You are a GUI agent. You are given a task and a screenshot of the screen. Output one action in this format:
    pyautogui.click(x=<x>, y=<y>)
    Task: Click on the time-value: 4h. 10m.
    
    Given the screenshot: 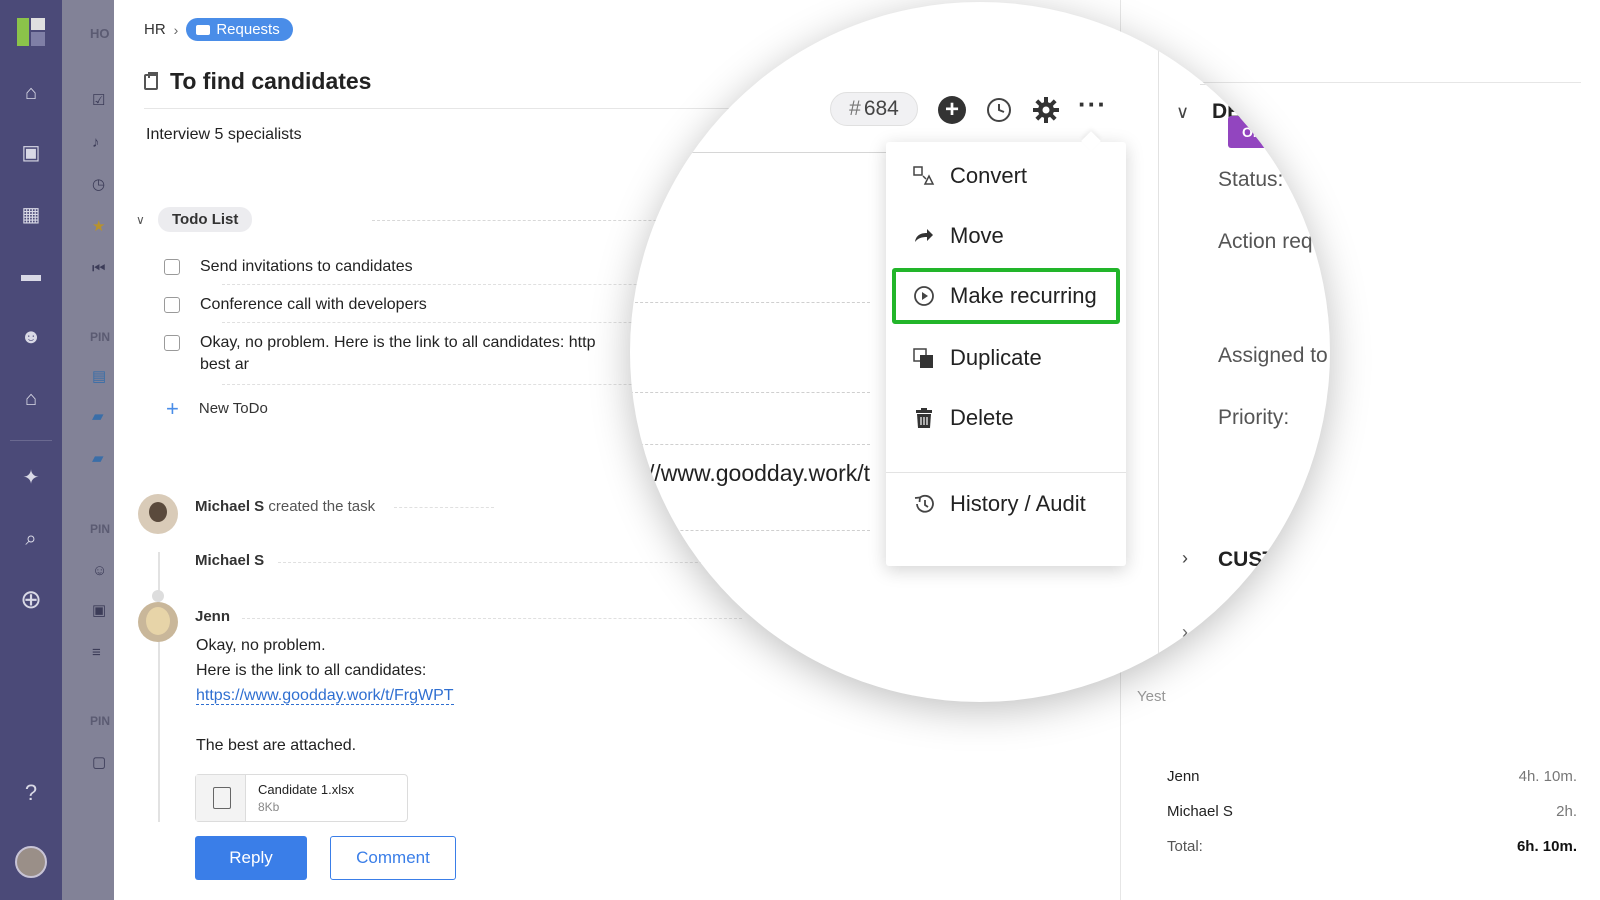 What is the action you would take?
    pyautogui.click(x=1547, y=776)
    